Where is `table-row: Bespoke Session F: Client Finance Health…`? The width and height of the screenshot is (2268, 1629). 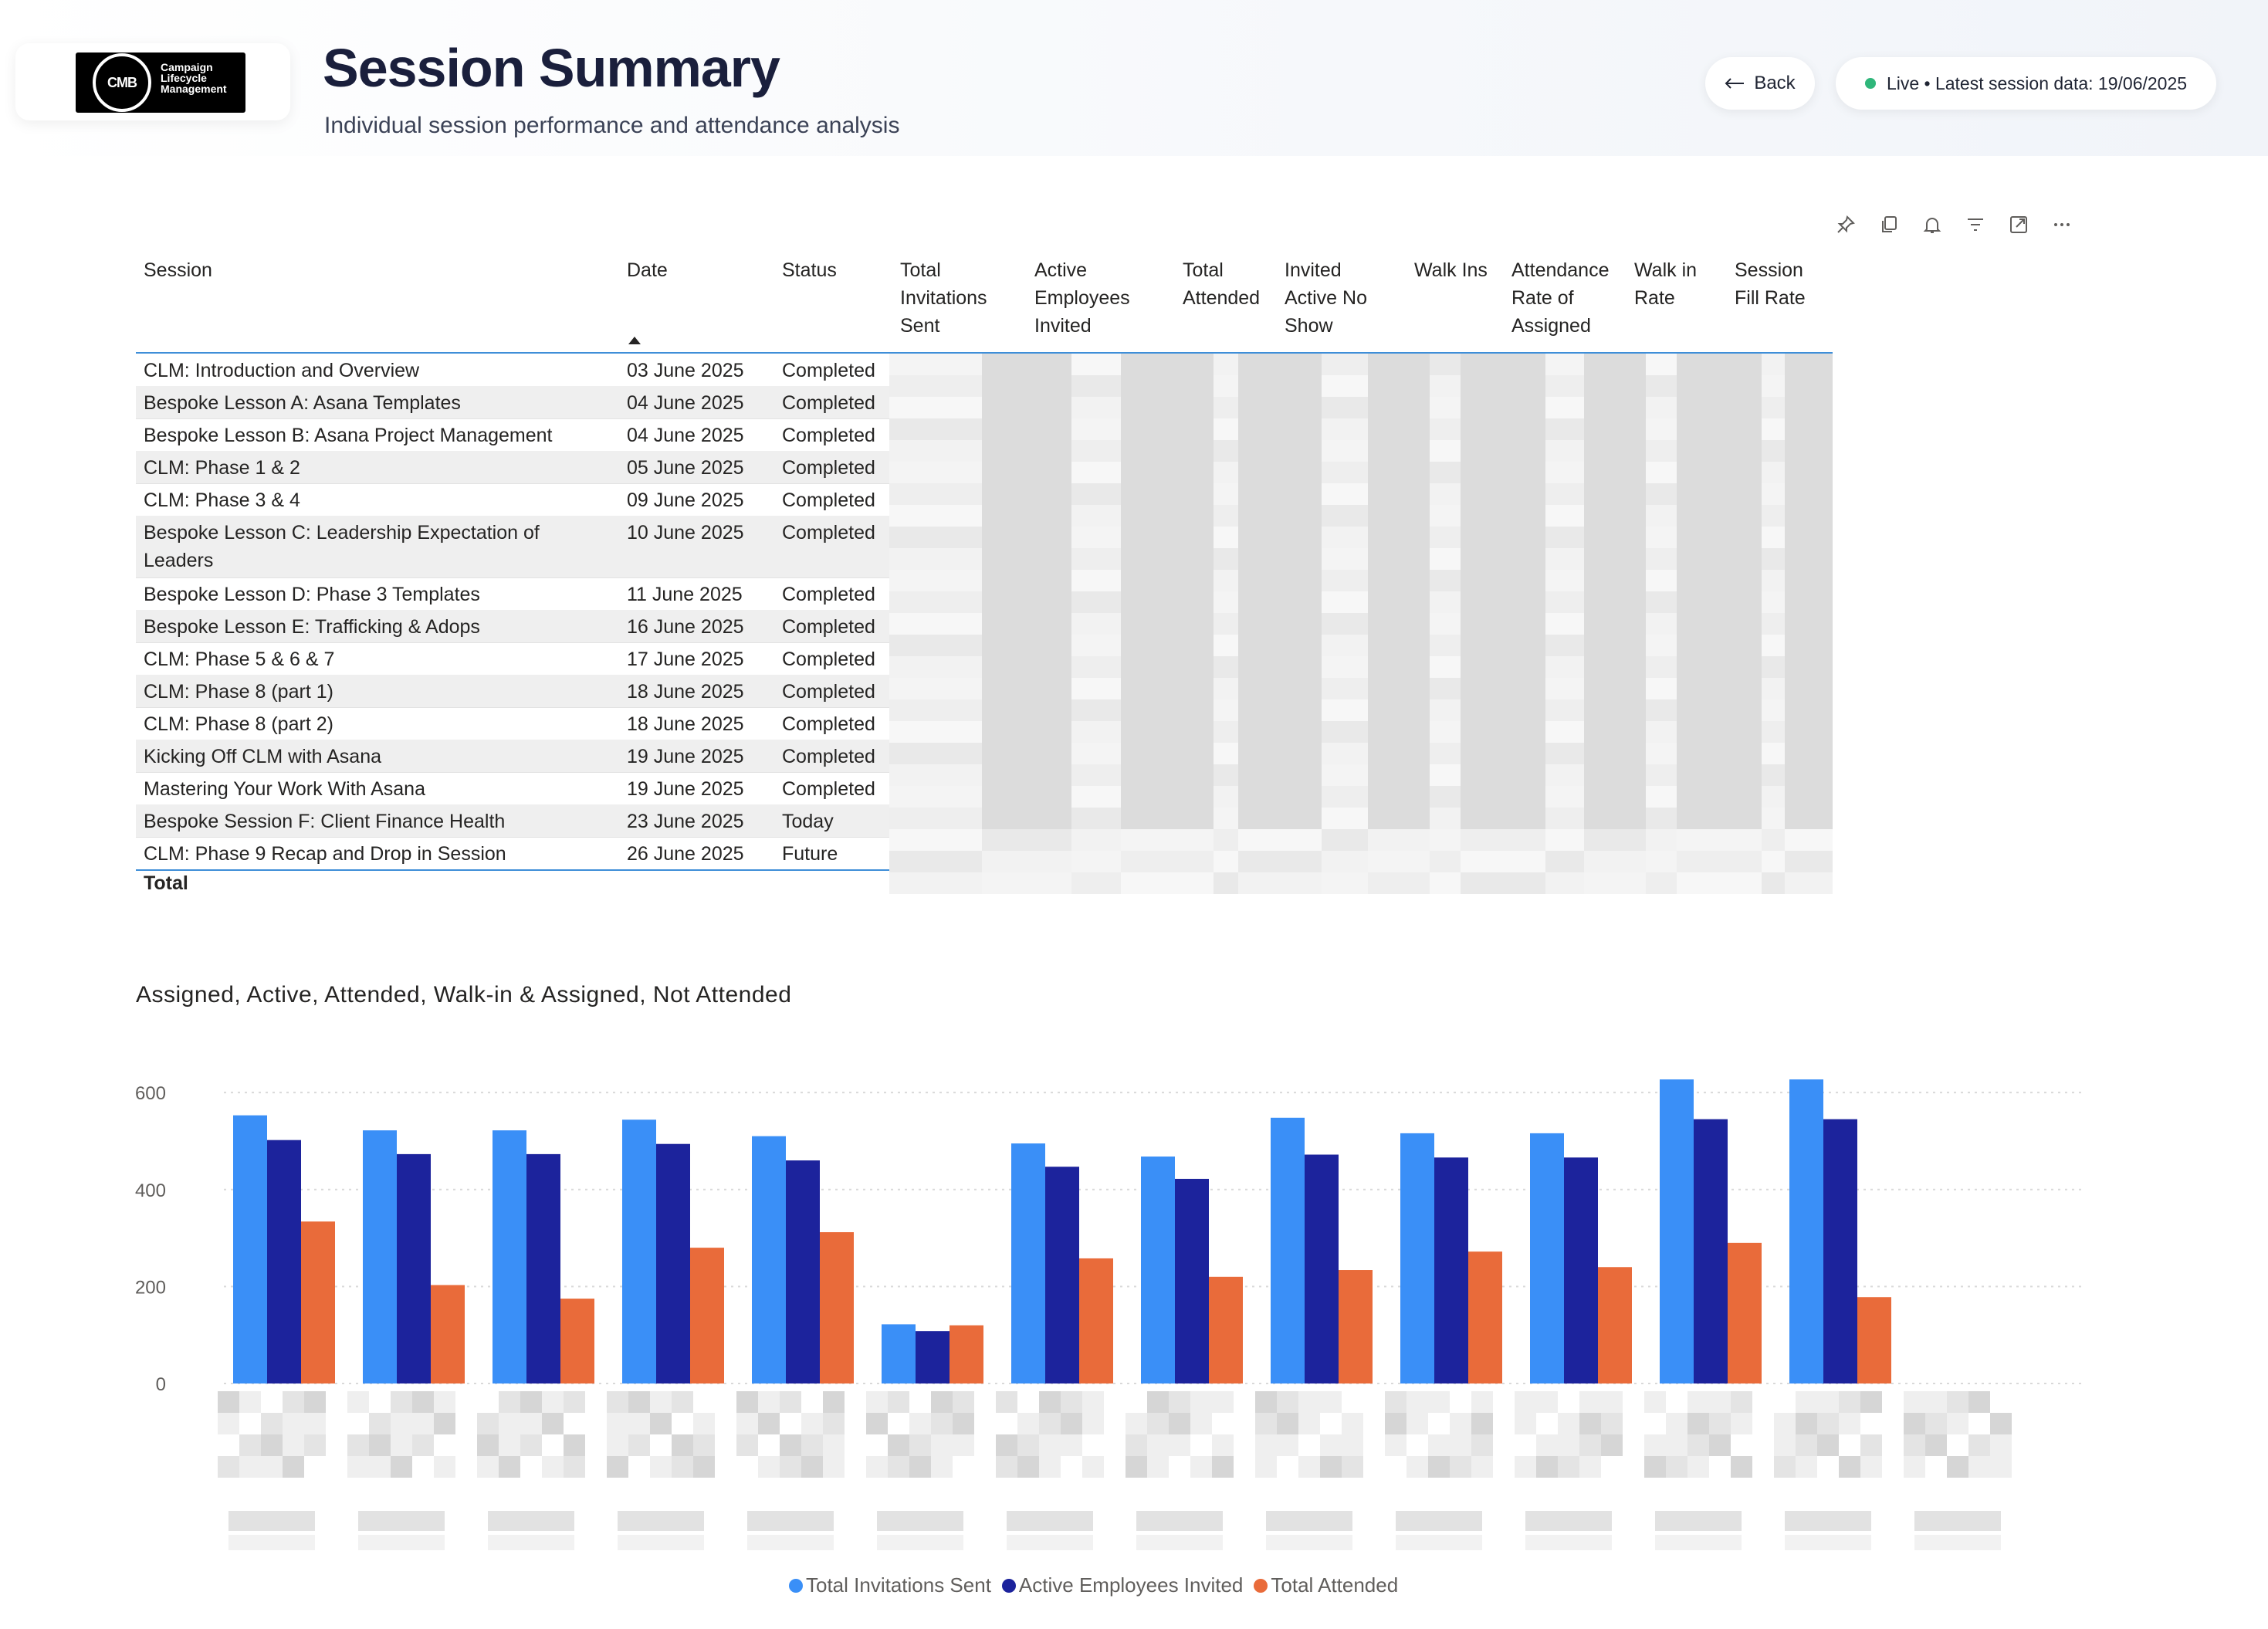 table-row: Bespoke Session F: Client Finance Health… is located at coordinates (522, 820).